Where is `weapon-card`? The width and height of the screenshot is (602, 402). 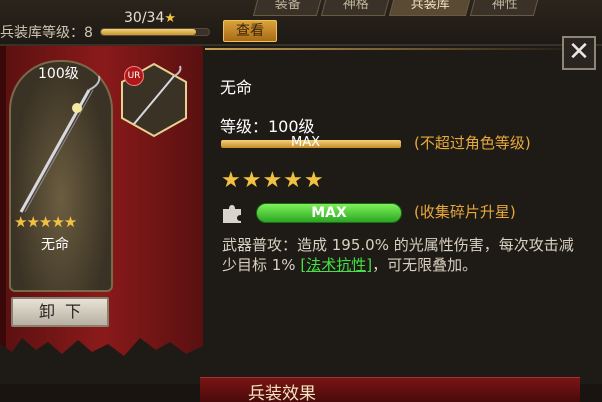
weapon-card is located at coordinates (61, 176).